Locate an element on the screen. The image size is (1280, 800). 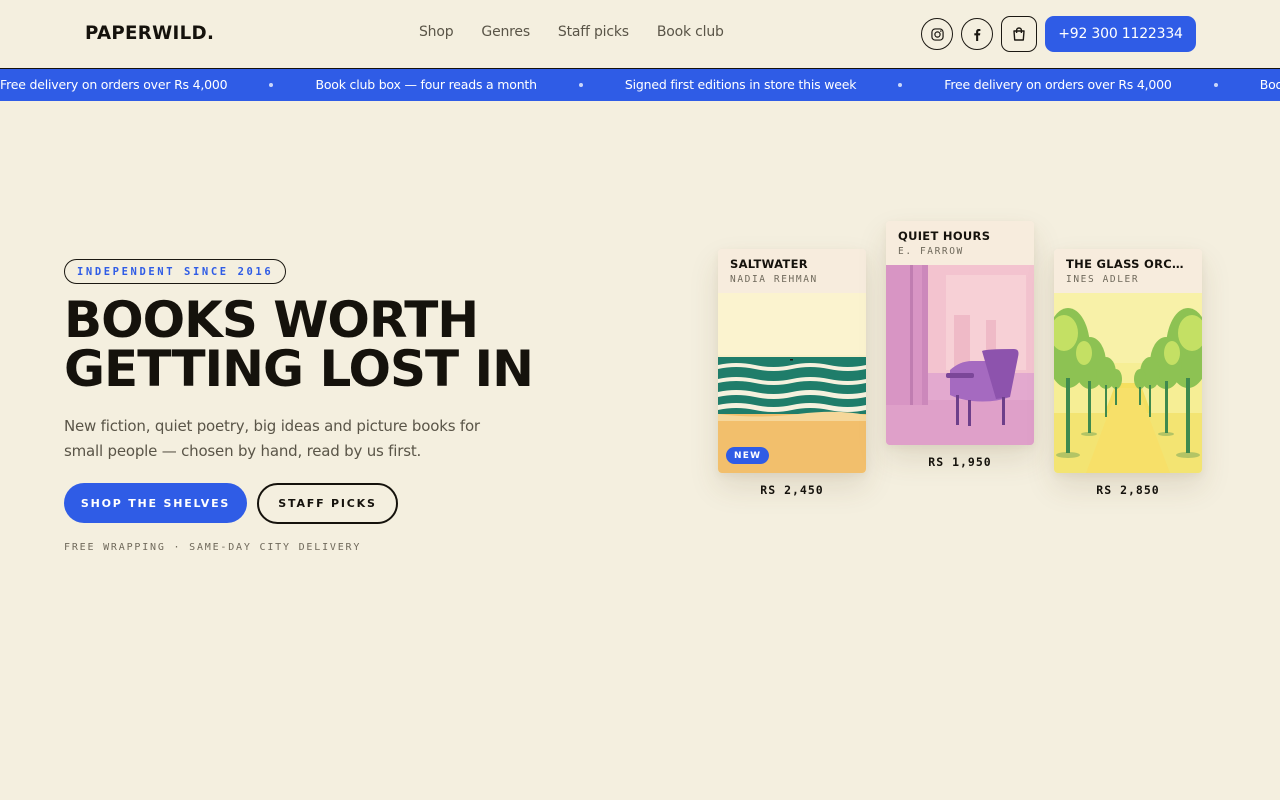
chair-illustration is located at coordinates (960, 355).